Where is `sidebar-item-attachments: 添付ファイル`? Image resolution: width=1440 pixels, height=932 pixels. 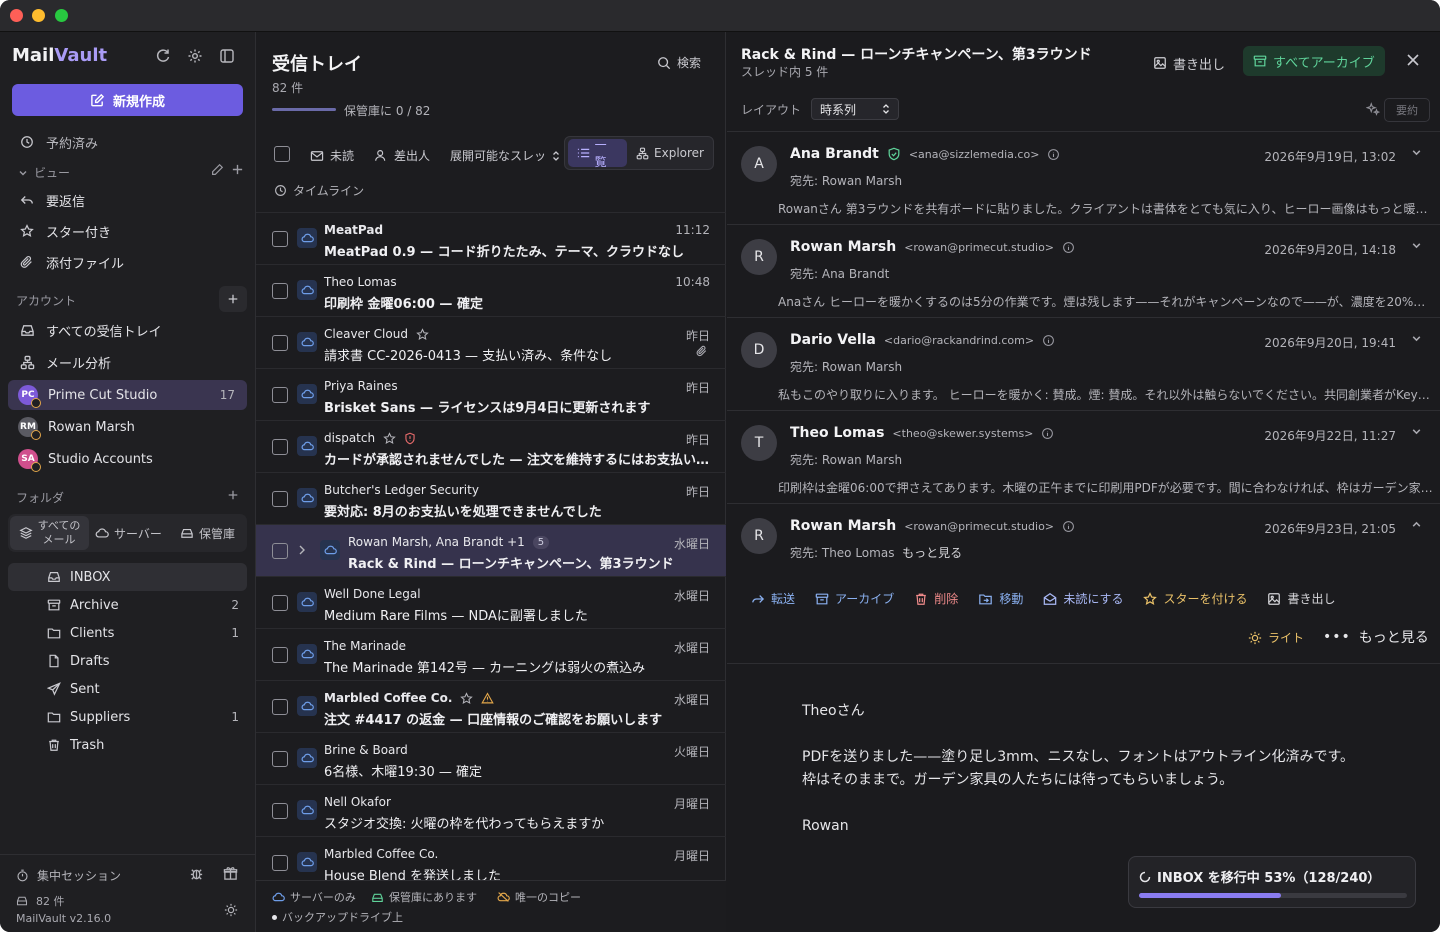 sidebar-item-attachments: 添付ファイル is located at coordinates (127, 262).